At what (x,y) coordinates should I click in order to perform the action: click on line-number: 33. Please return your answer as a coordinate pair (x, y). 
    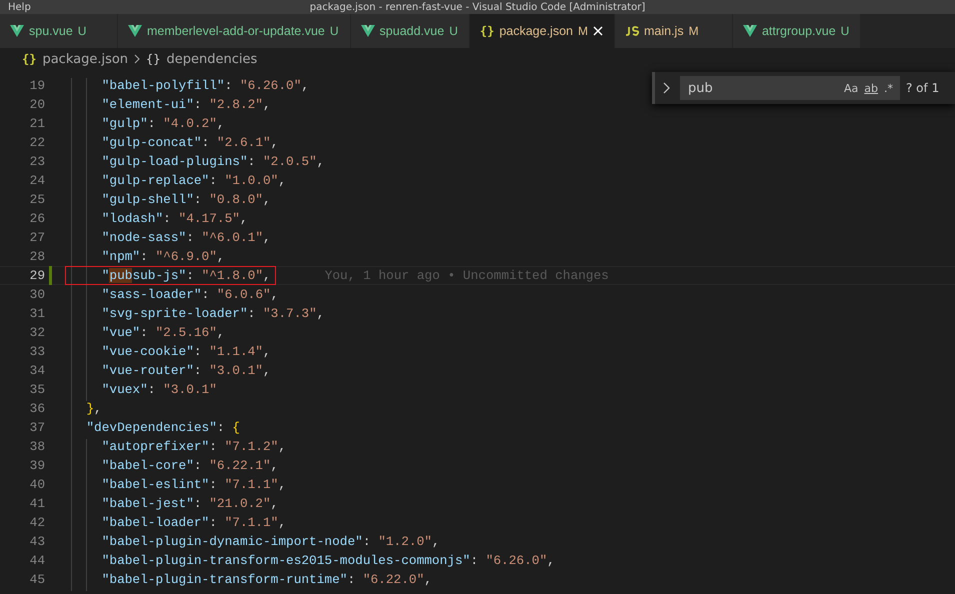
    Looking at the image, I should click on (36, 351).